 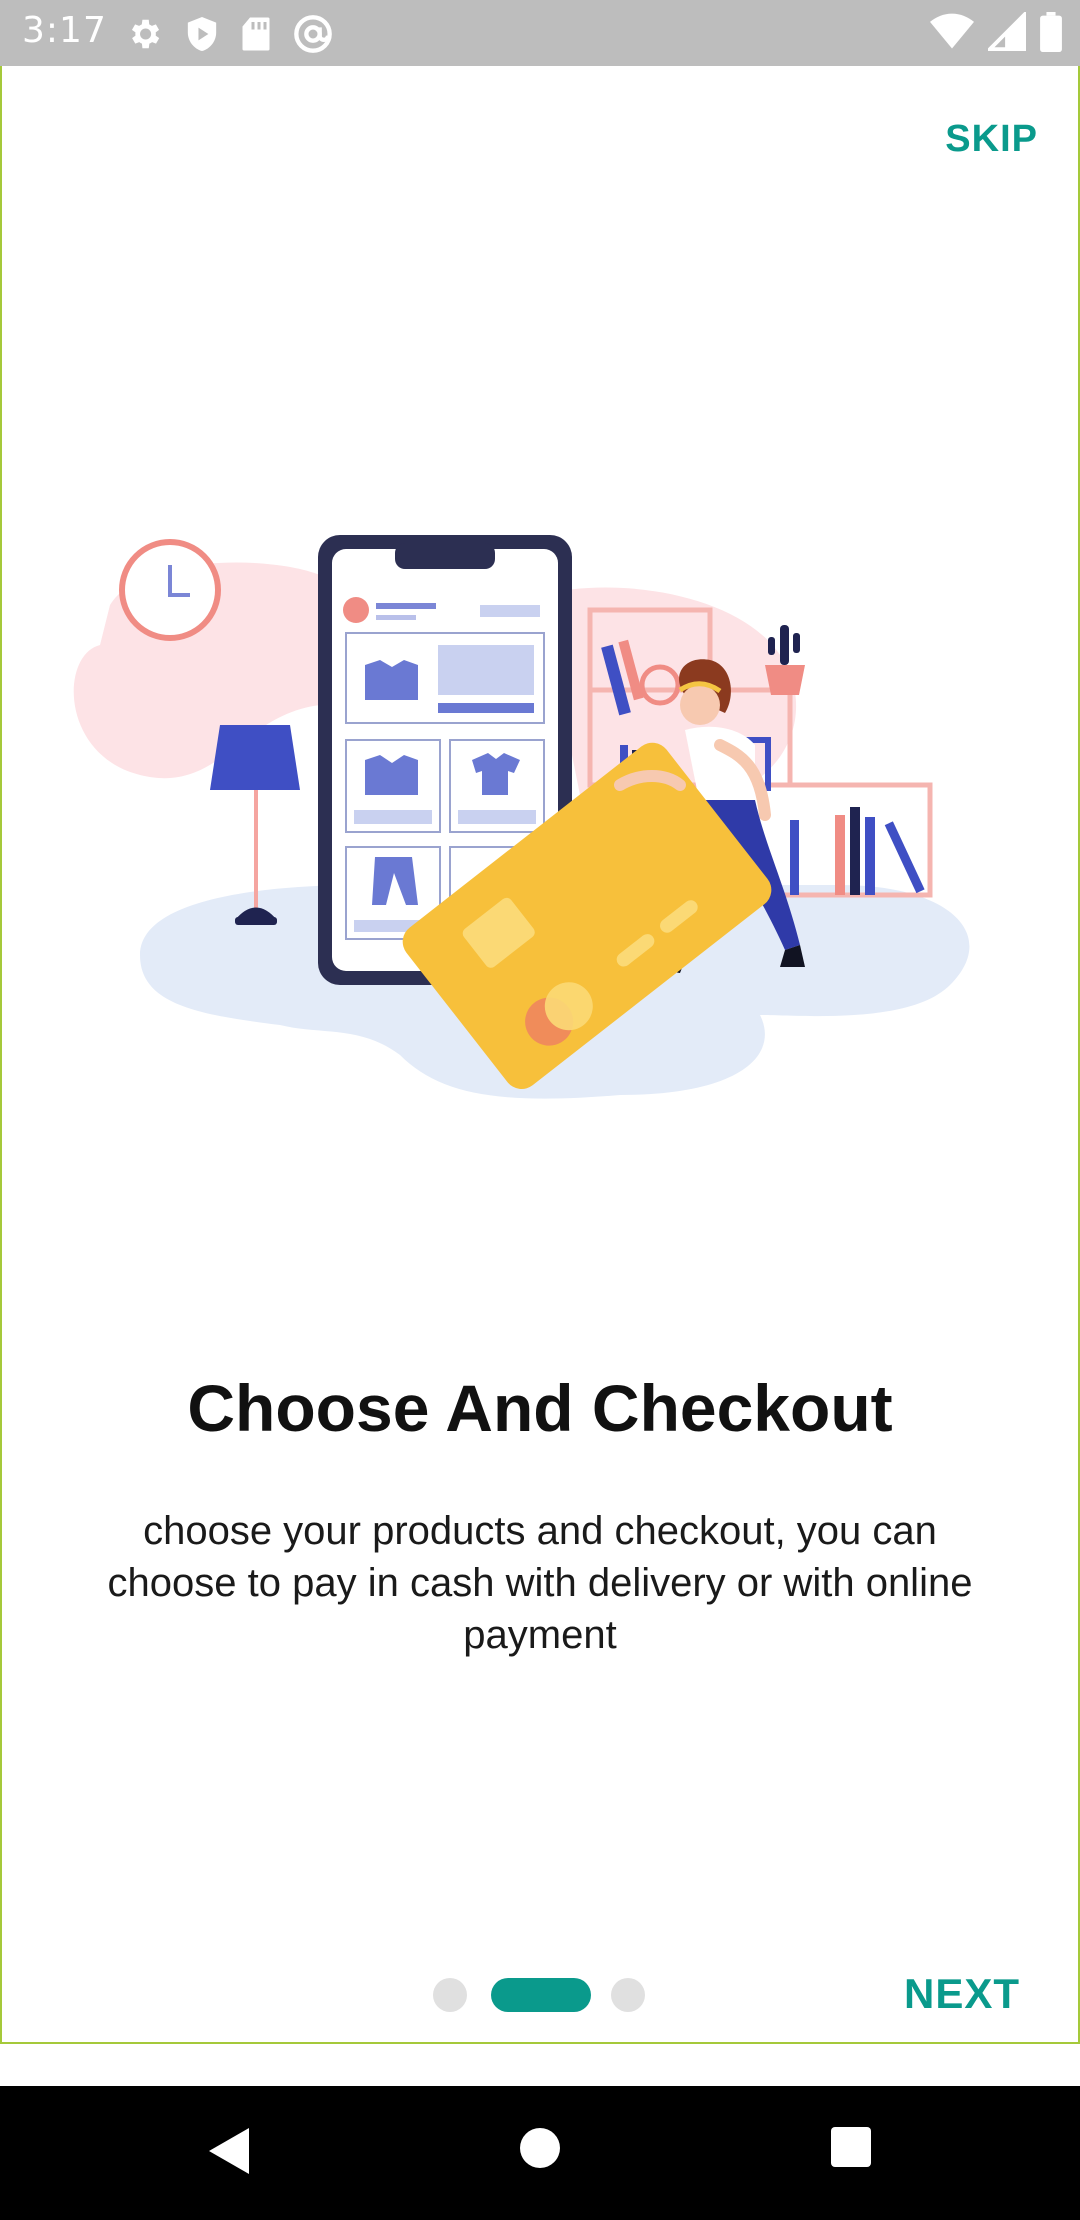 I want to click on home-icon, so click(x=540, y=2150).